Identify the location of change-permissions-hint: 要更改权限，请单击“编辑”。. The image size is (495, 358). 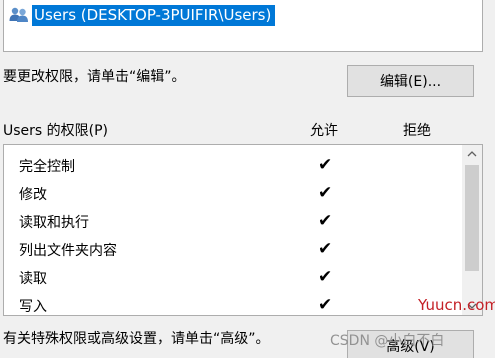
(94, 77).